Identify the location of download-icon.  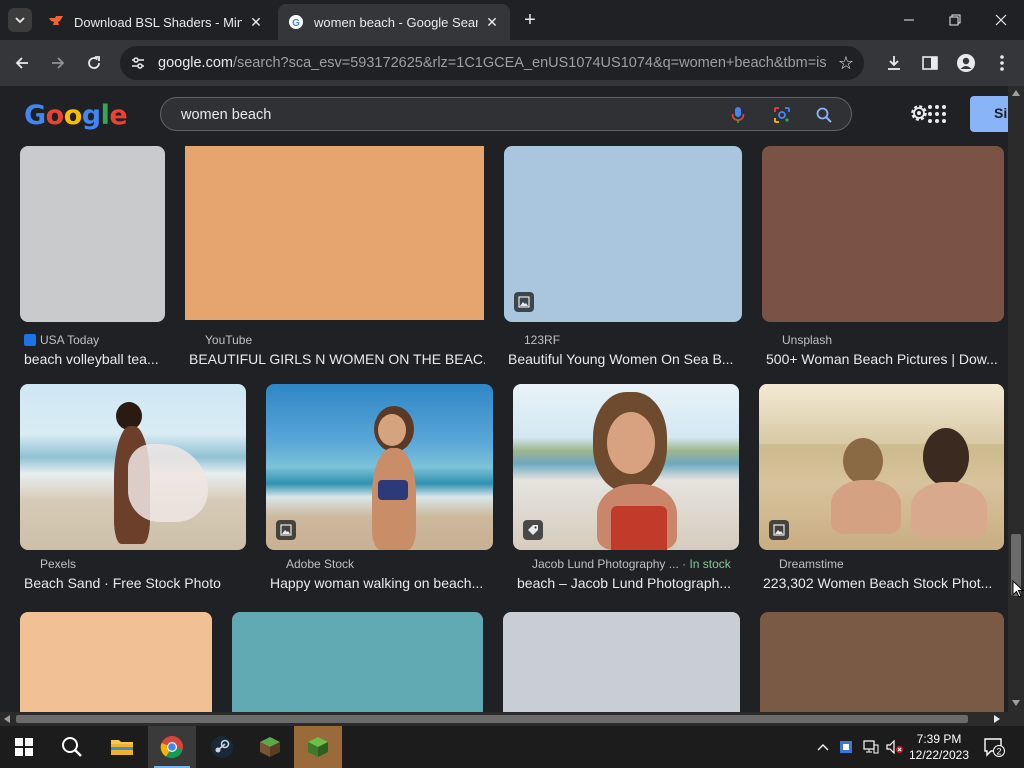
(894, 63).